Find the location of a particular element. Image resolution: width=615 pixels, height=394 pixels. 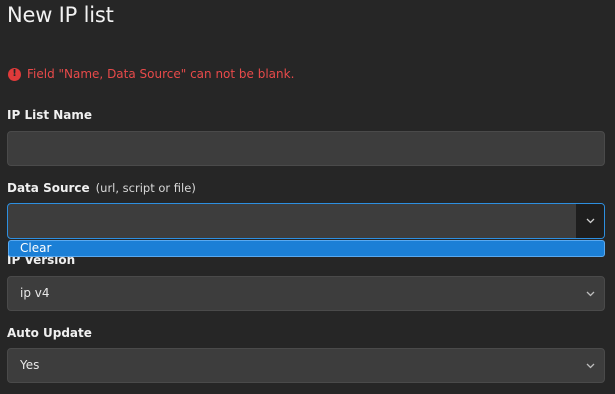

ip-version-select: ip v4 is located at coordinates (306, 293).